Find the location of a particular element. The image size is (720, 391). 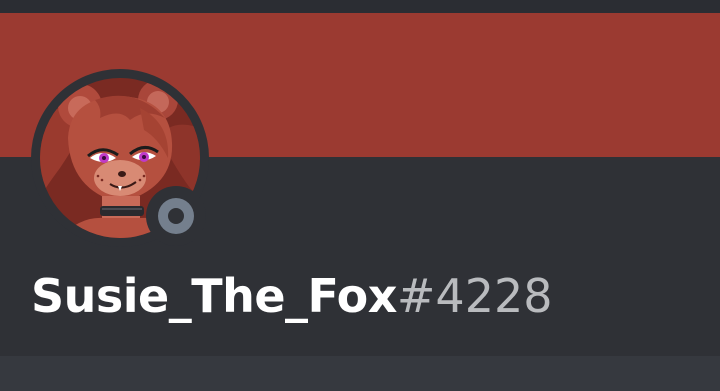

user-tag: Susie_The_Fox#4228 is located at coordinates (292, 296).